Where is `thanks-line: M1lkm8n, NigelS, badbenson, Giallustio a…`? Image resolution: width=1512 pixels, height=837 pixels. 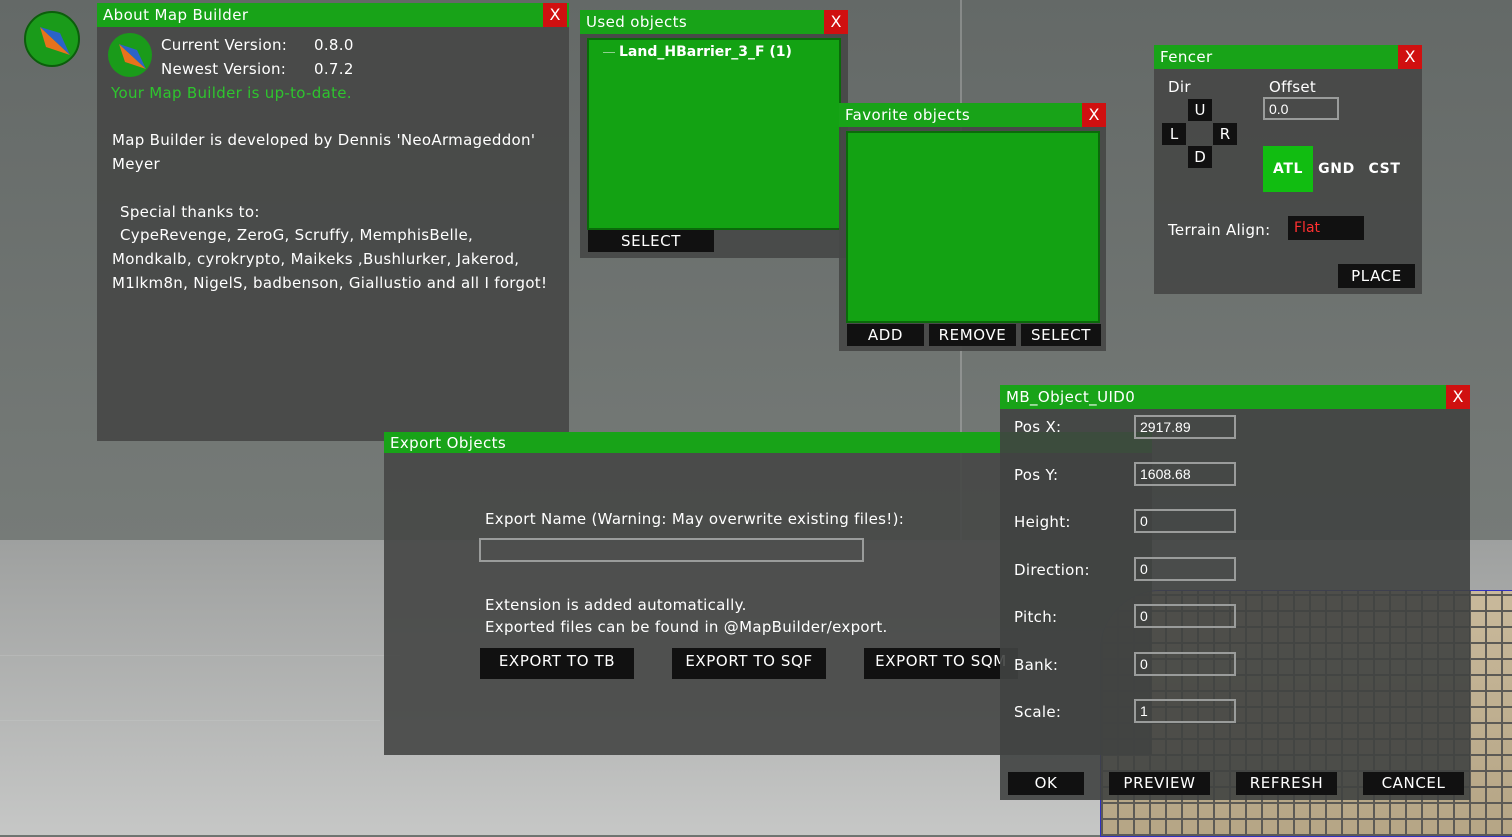 thanks-line: M1lkm8n, NigelS, badbenson, Giallustio a… is located at coordinates (330, 283).